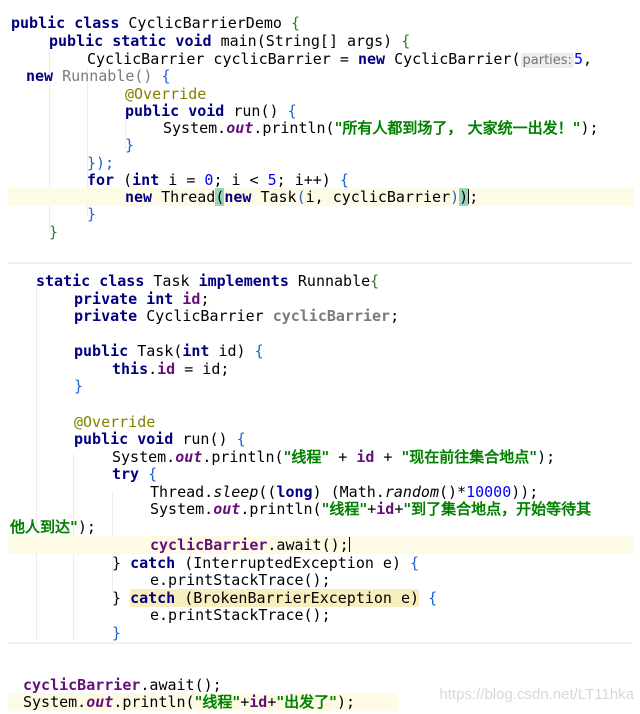  Describe the element at coordinates (275, 598) in the screenshot. I see `warning-highlight: catch (BrokenBarrierException e)` at that location.